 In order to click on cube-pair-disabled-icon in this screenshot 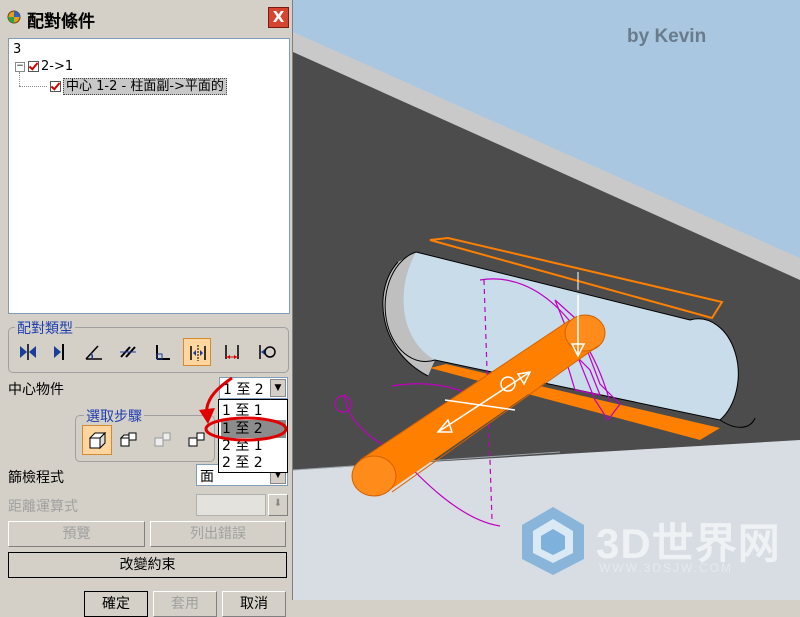, I will do `click(162, 439)`.